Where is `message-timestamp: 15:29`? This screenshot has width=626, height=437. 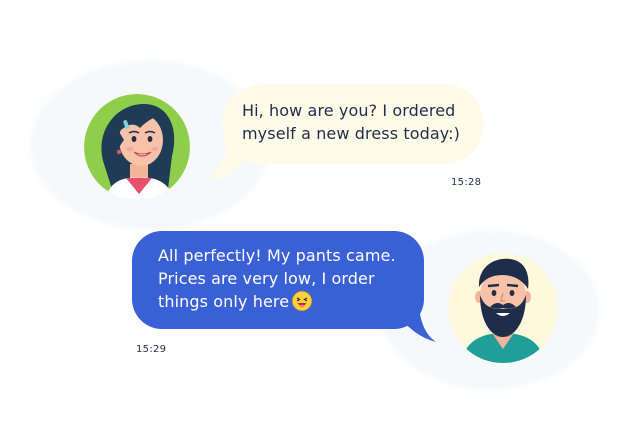
message-timestamp: 15:29 is located at coordinates (151, 349).